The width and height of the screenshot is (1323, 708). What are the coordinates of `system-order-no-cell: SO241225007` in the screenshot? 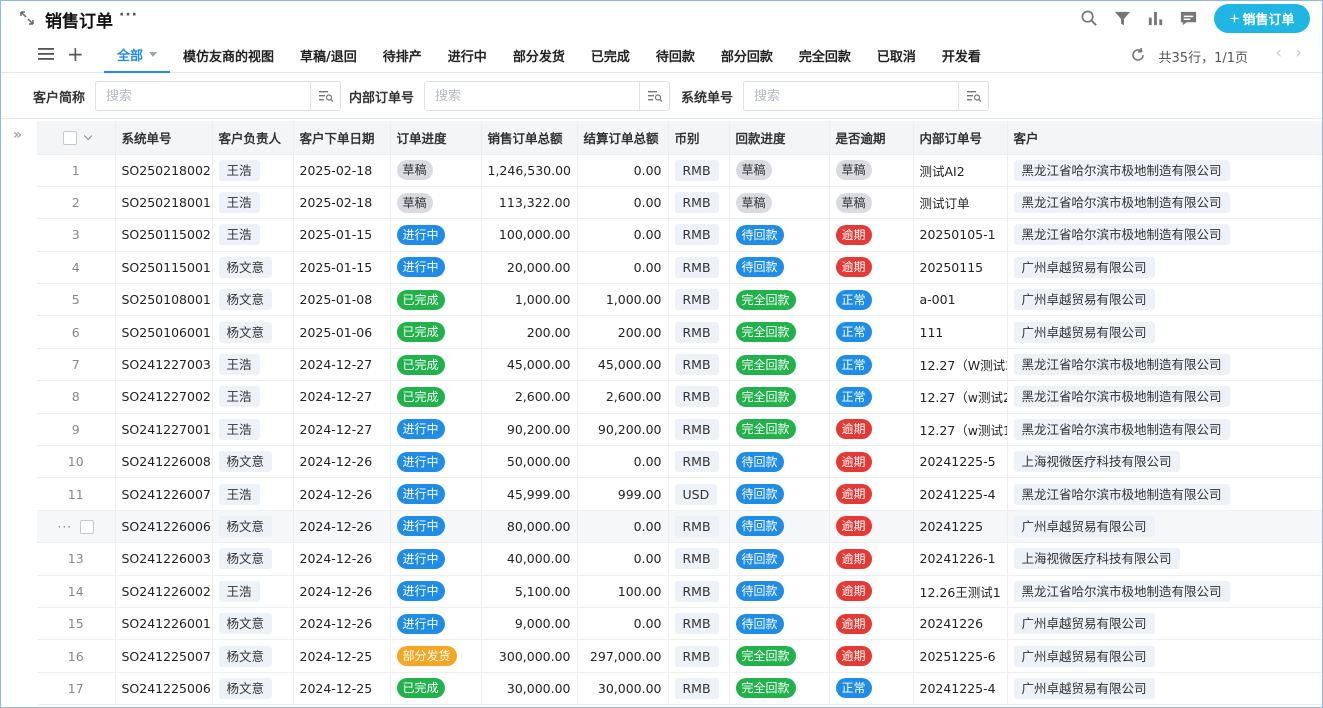 It's located at (164, 656).